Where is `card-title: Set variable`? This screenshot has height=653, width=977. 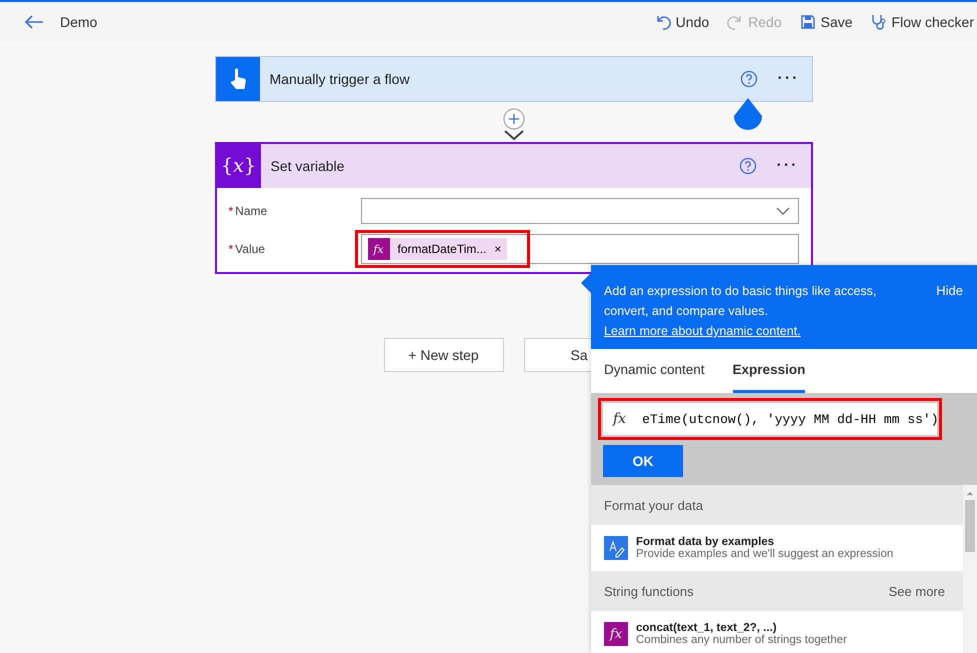
card-title: Set variable is located at coordinates (308, 166).